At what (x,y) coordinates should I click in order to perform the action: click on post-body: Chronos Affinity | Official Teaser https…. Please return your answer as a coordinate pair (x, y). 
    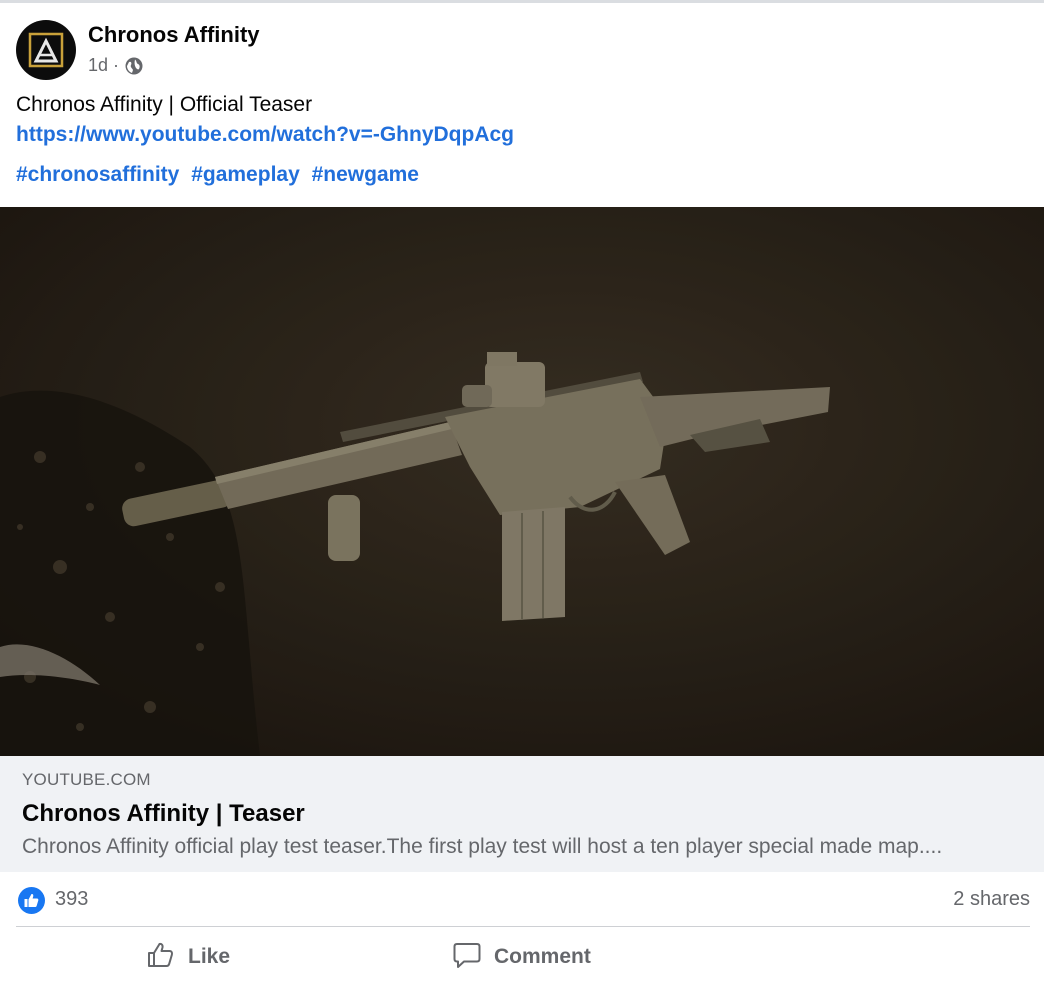
    Looking at the image, I should click on (265, 120).